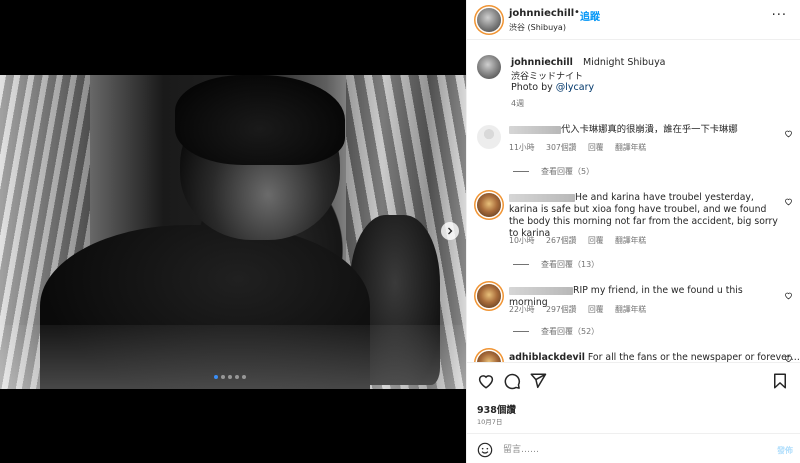  What do you see at coordinates (649, 129) in the screenshot?
I see `comment-body: 代入卡琳娜真的很崩潰，誰在乎一下卡琳娜` at bounding box center [649, 129].